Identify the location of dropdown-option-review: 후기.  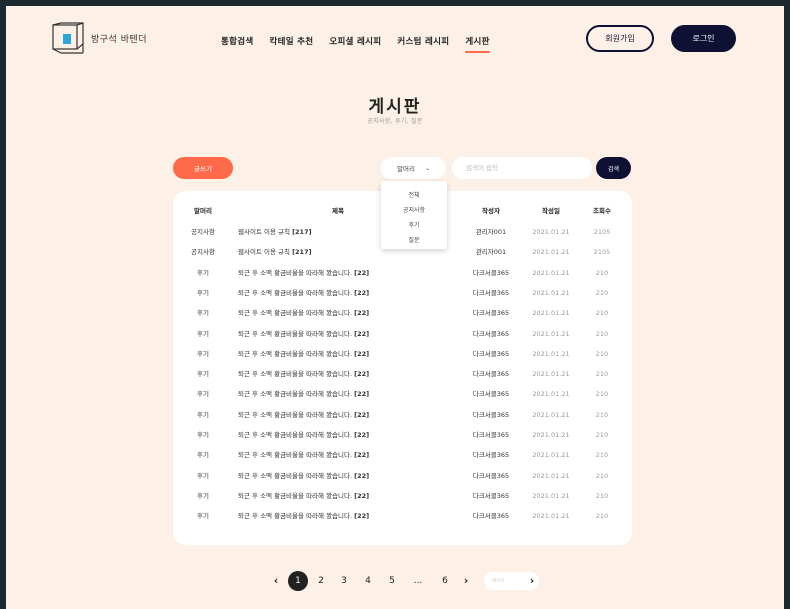
(414, 225).